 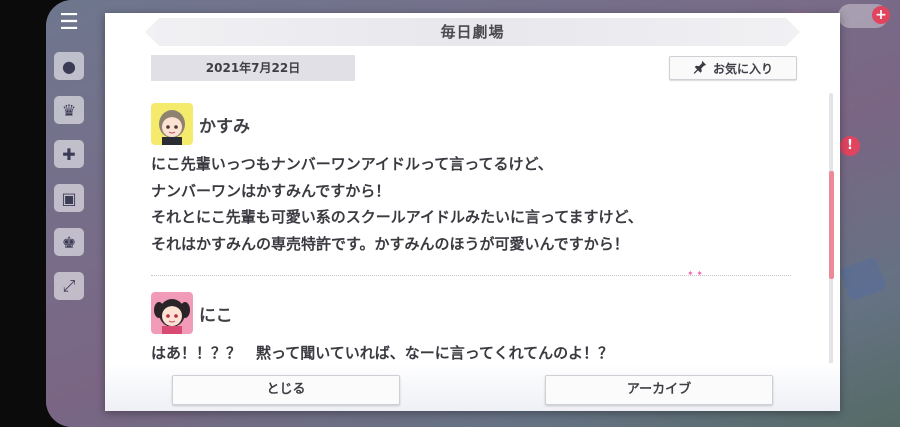 What do you see at coordinates (69, 198) in the screenshot?
I see `screen-icon: ▣` at bounding box center [69, 198].